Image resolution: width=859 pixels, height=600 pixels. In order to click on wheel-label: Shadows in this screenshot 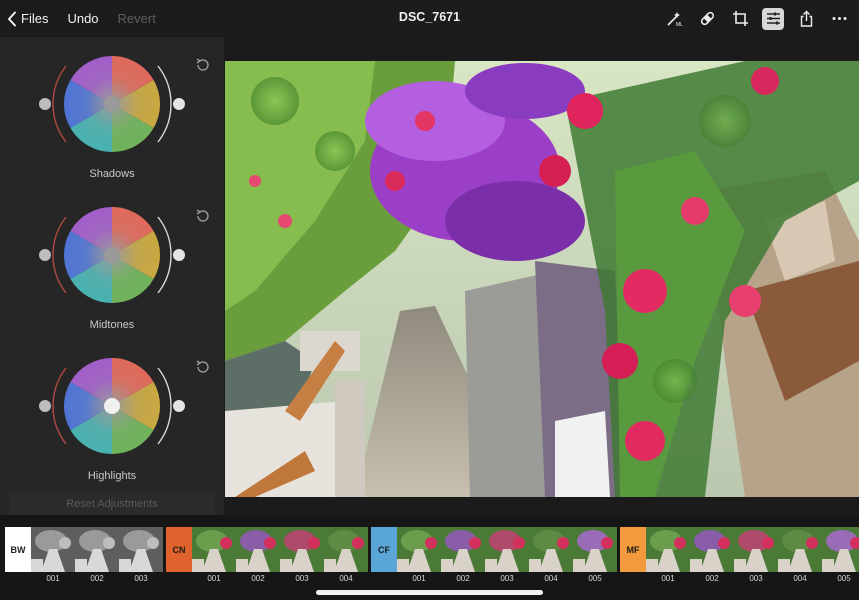, I will do `click(112, 174)`.